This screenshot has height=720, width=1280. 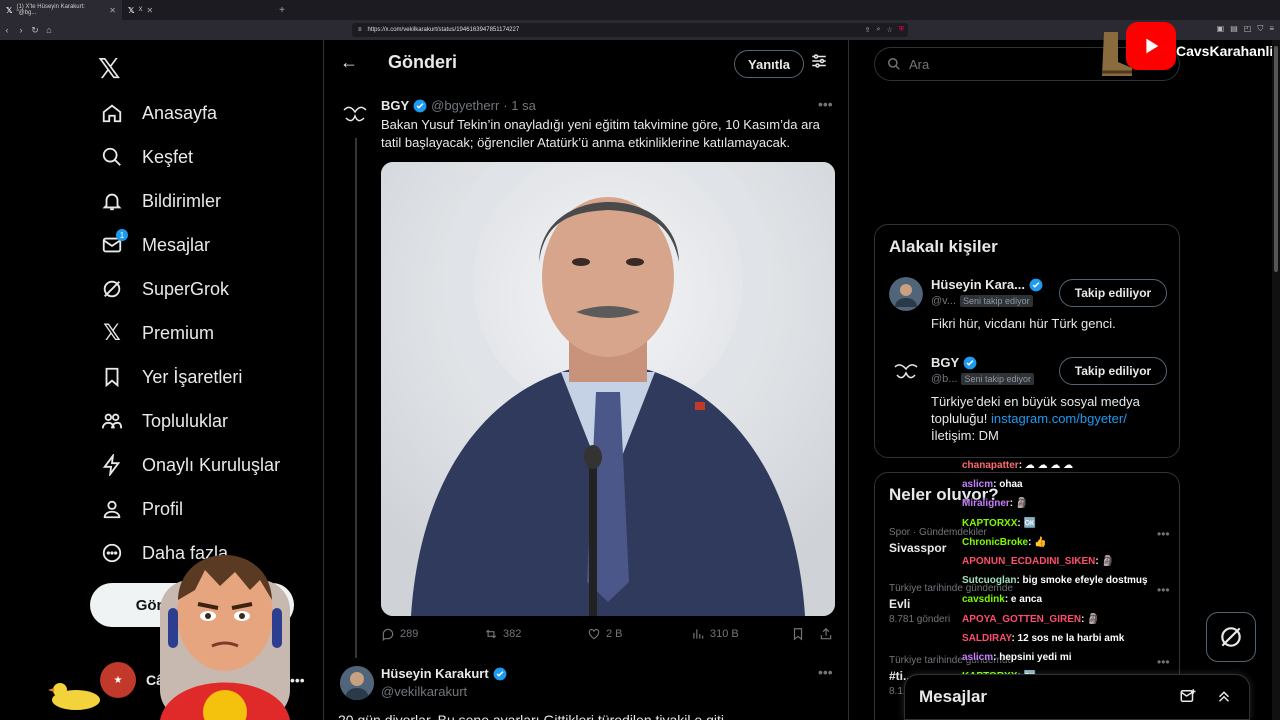 I want to click on reply-count: 289, so click(x=409, y=634).